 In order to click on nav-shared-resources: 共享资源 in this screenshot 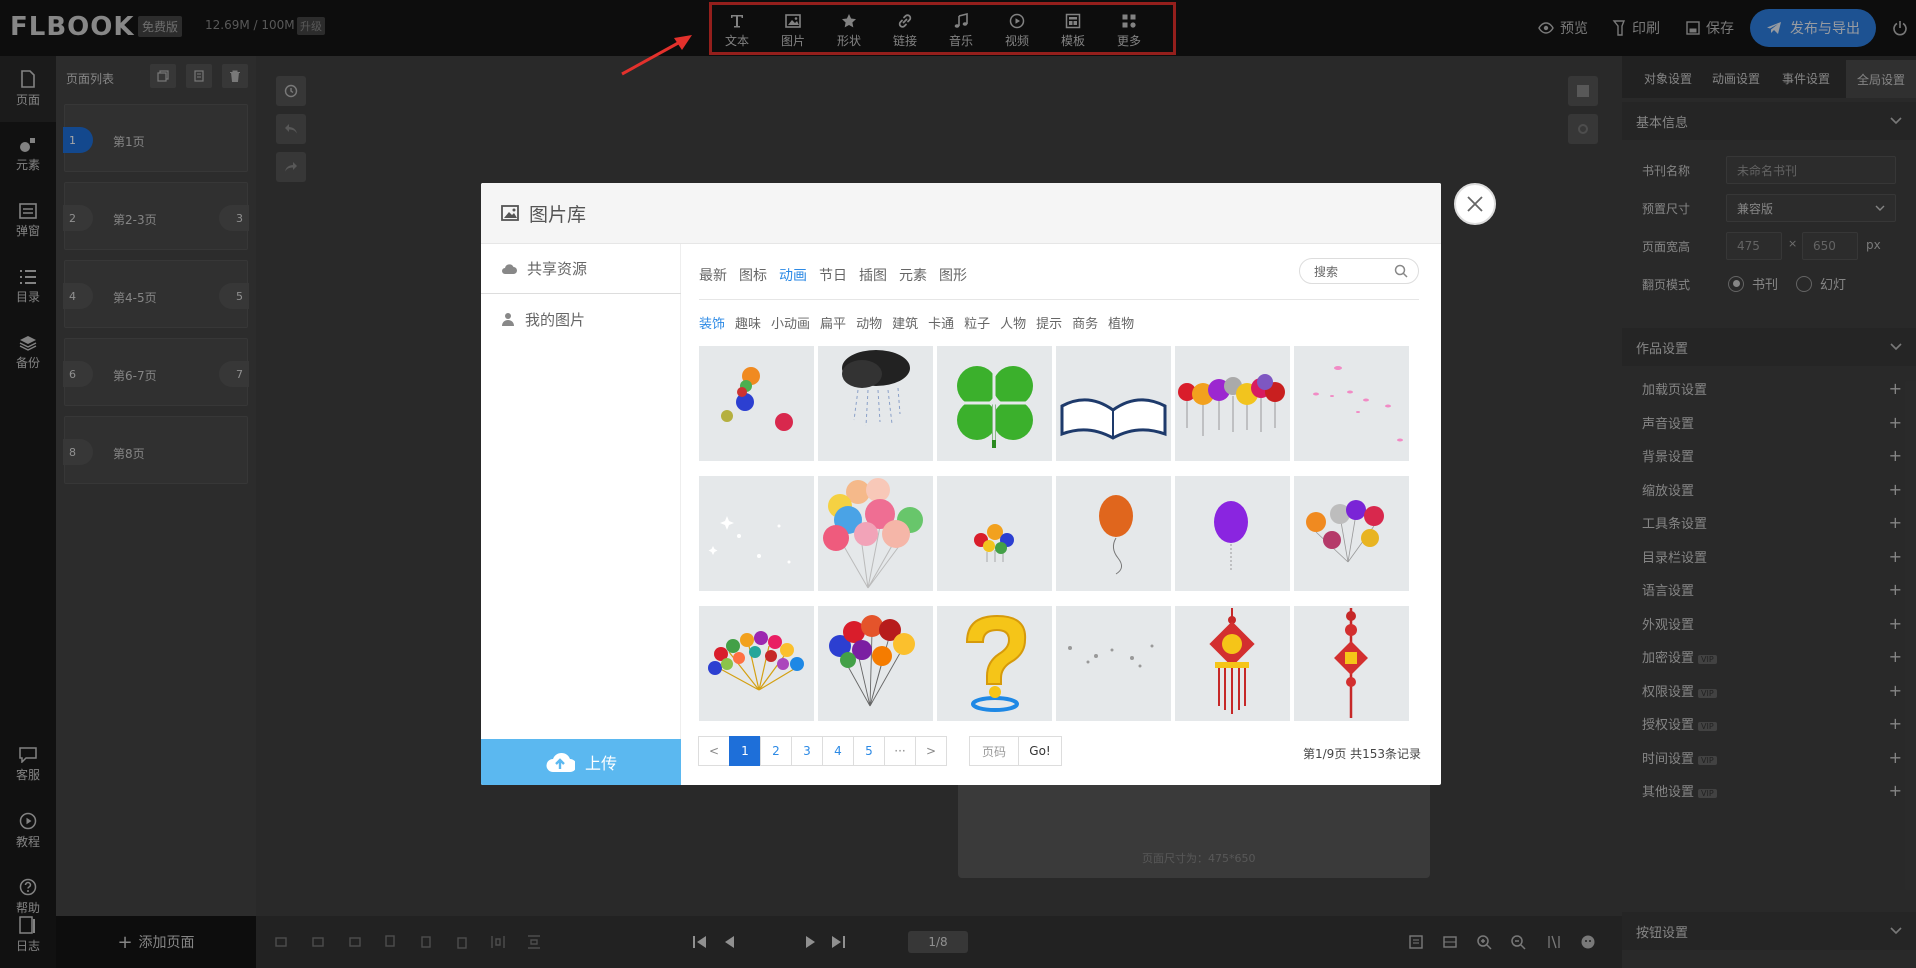, I will do `click(581, 269)`.